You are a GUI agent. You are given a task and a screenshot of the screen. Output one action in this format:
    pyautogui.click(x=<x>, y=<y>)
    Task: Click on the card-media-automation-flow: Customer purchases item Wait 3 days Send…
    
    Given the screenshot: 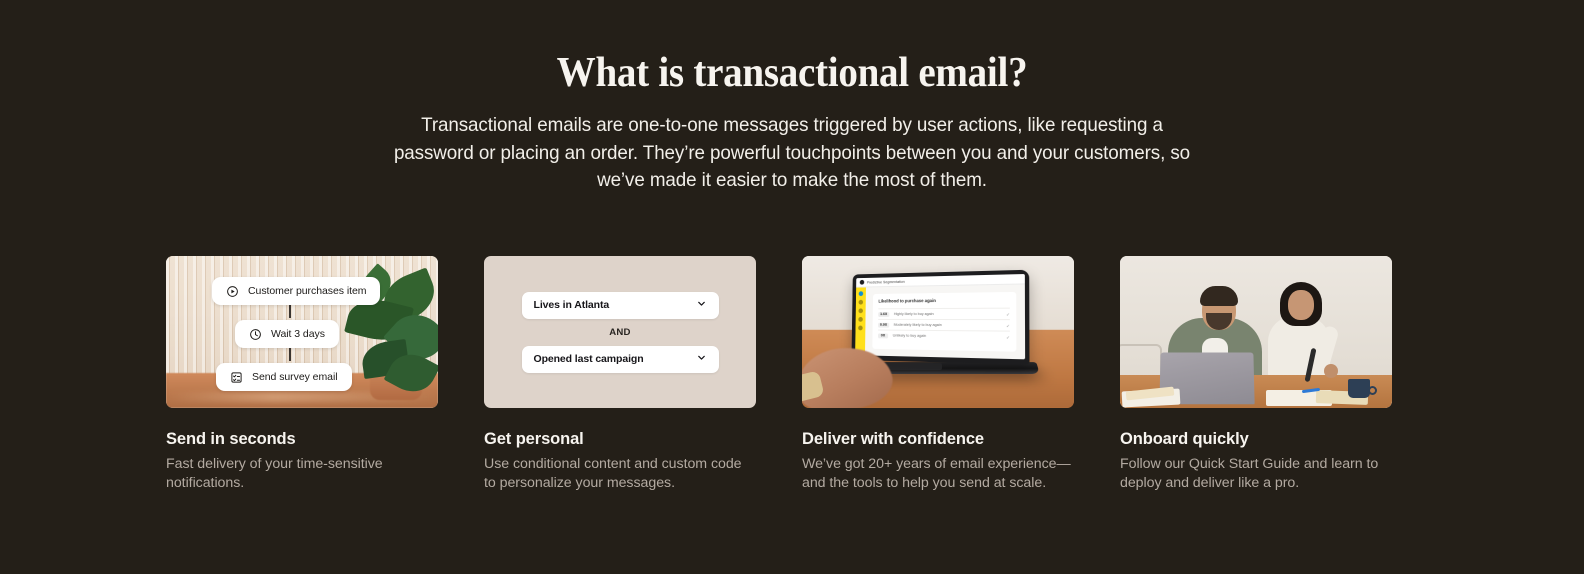 What is the action you would take?
    pyautogui.click(x=302, y=332)
    